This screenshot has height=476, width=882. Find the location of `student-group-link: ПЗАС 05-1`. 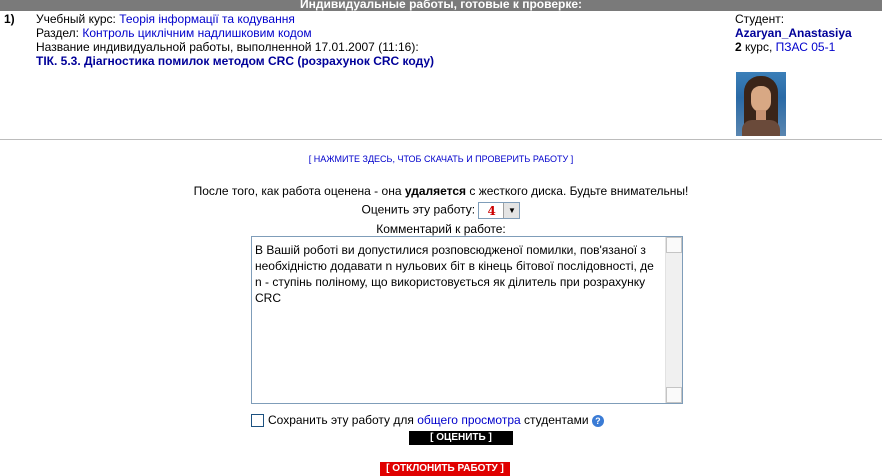

student-group-link: ПЗАС 05-1 is located at coordinates (806, 47).